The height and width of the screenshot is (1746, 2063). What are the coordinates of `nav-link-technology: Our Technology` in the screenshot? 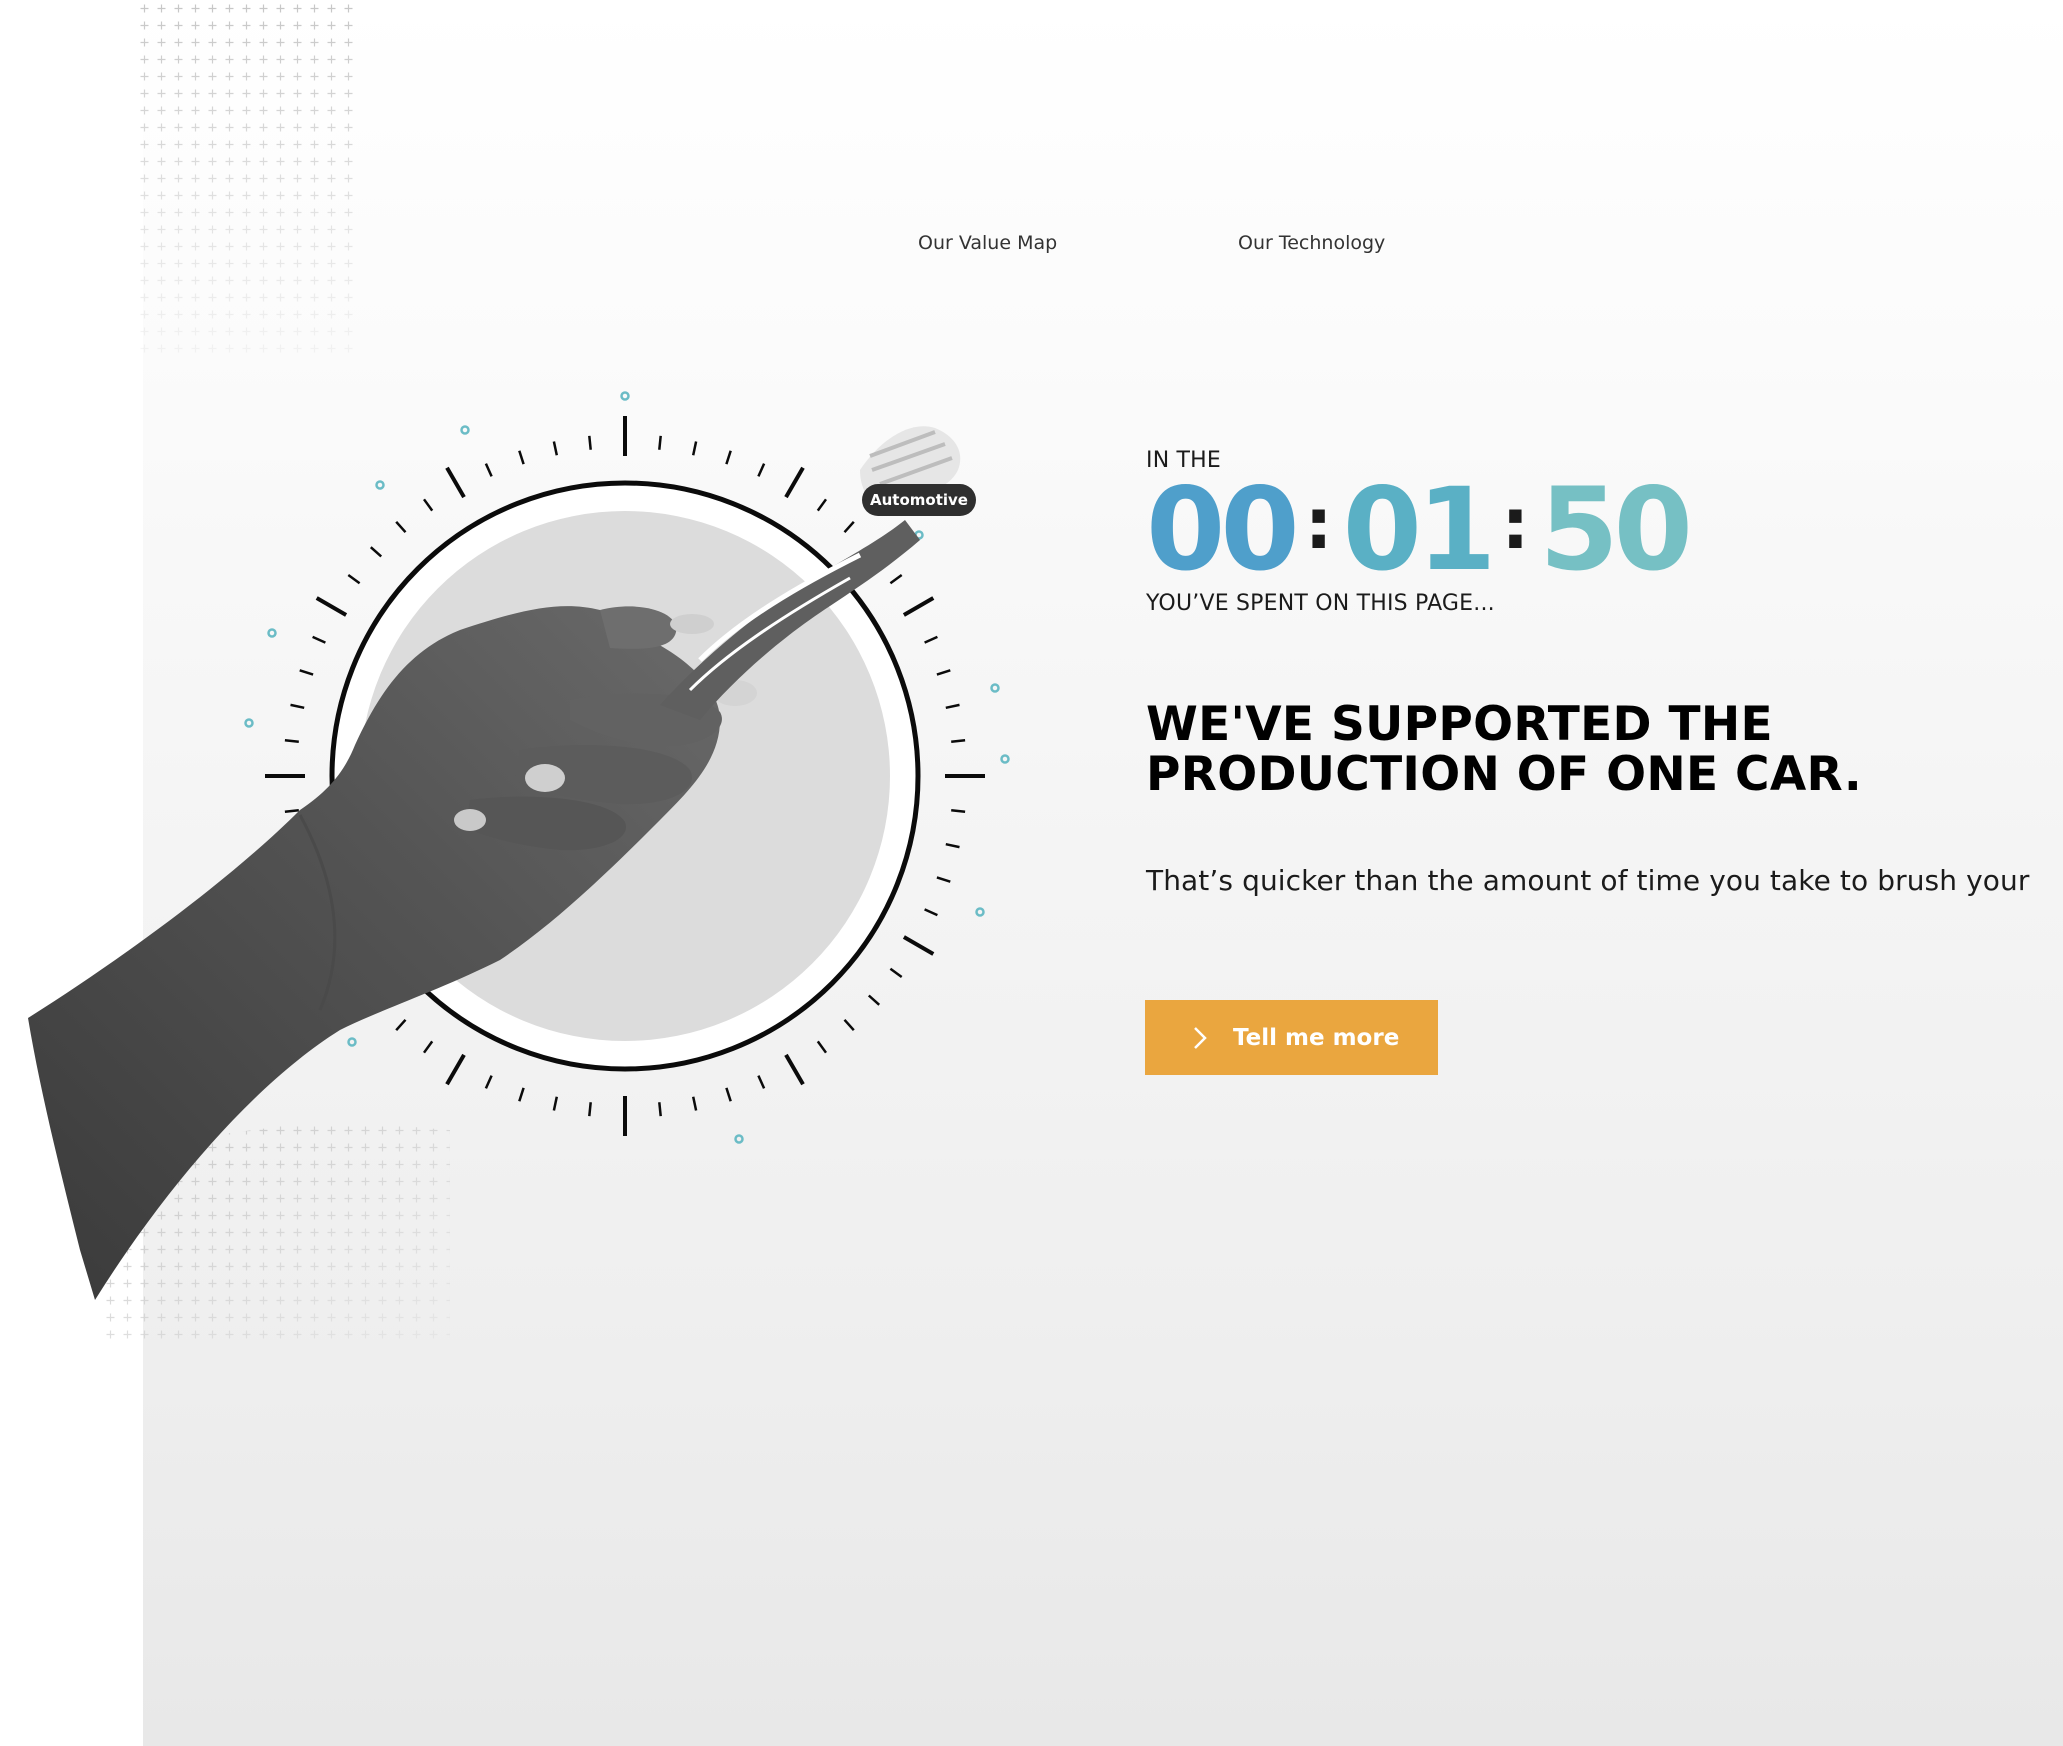 It's located at (1311, 243).